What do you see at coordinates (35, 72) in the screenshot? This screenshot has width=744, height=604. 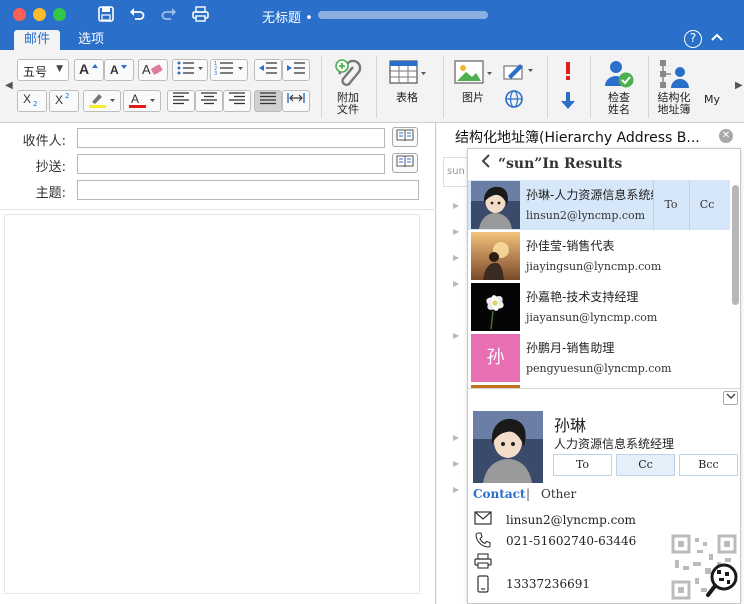 I see `font-size-value: 五号` at bounding box center [35, 72].